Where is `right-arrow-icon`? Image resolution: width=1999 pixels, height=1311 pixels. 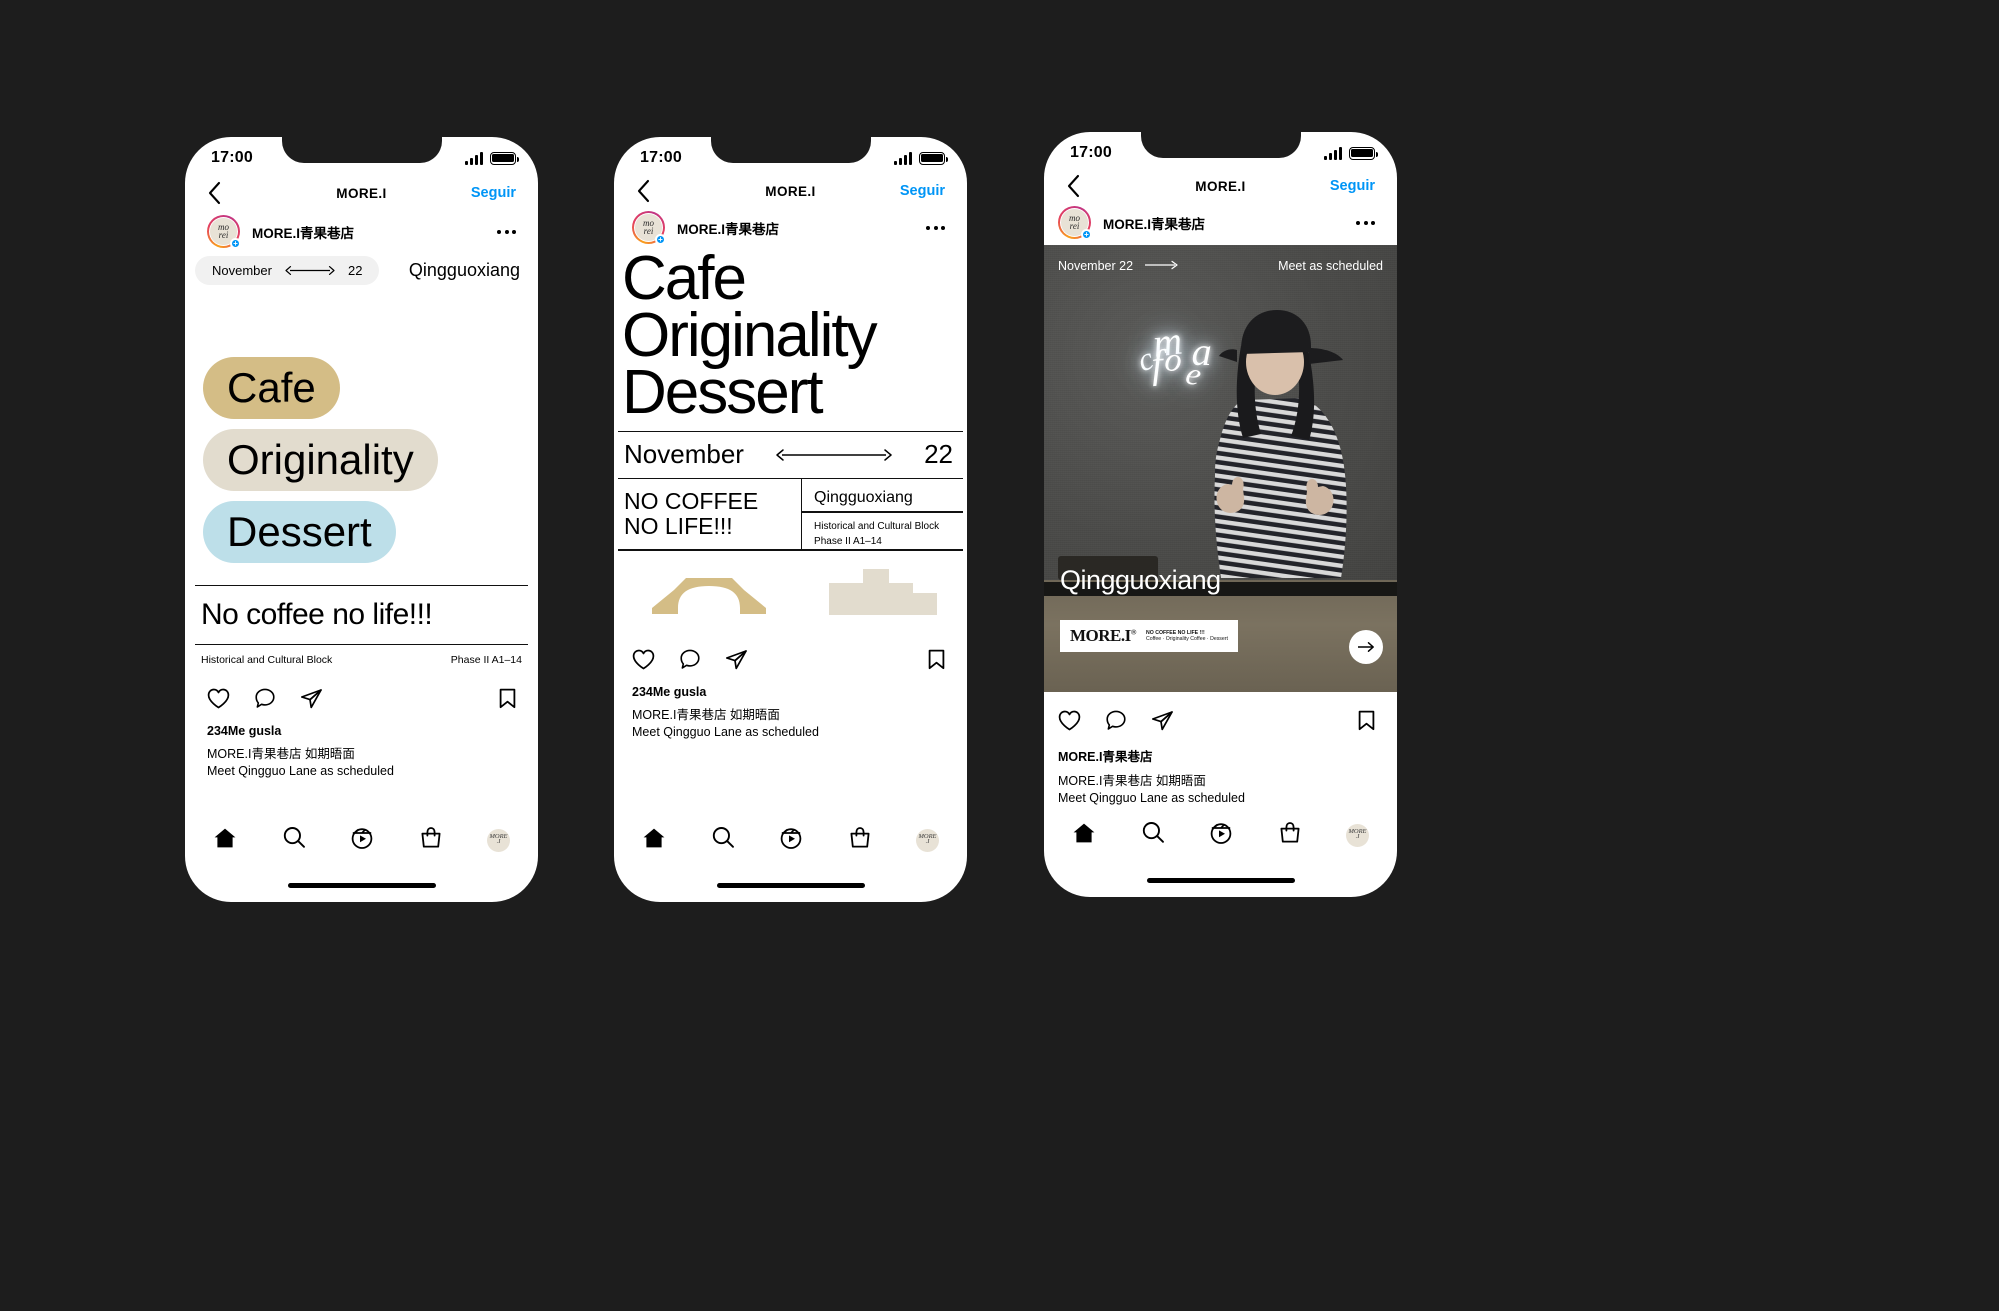 right-arrow-icon is located at coordinates (1162, 266).